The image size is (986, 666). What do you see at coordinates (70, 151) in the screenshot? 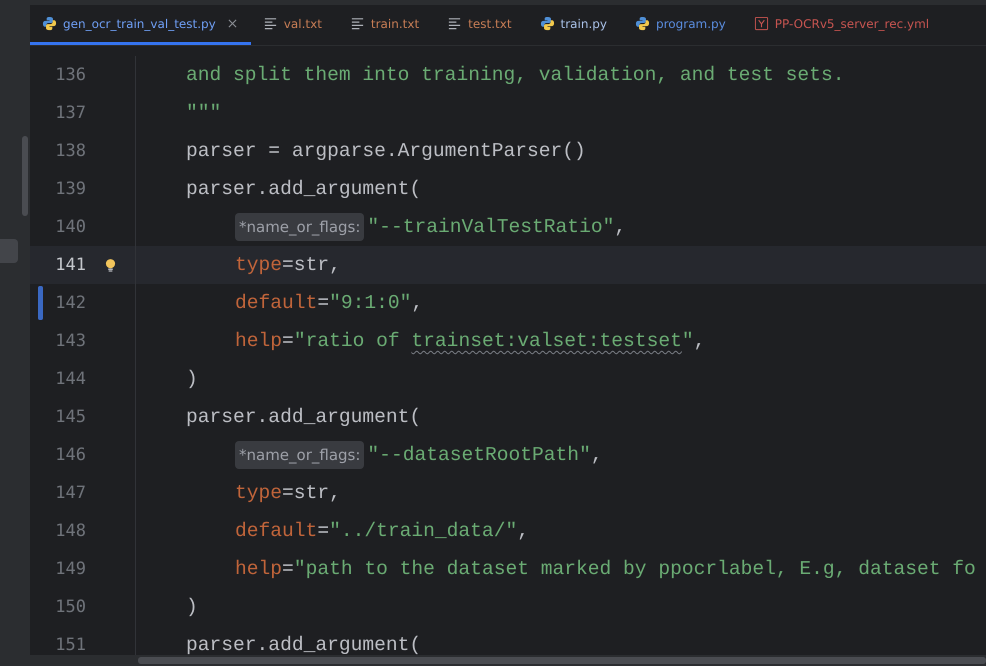
I see `line-number: 138` at bounding box center [70, 151].